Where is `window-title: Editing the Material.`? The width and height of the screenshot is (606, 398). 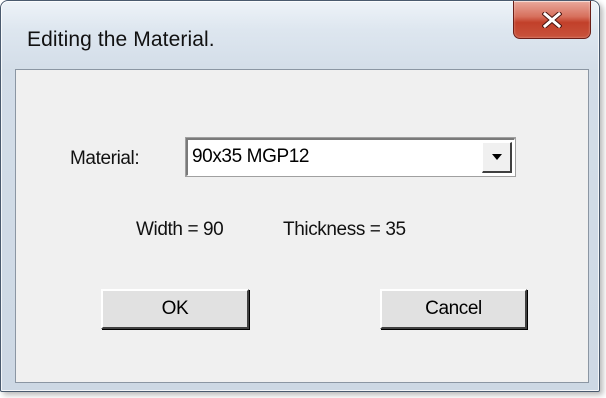 window-title: Editing the Material. is located at coordinates (121, 39).